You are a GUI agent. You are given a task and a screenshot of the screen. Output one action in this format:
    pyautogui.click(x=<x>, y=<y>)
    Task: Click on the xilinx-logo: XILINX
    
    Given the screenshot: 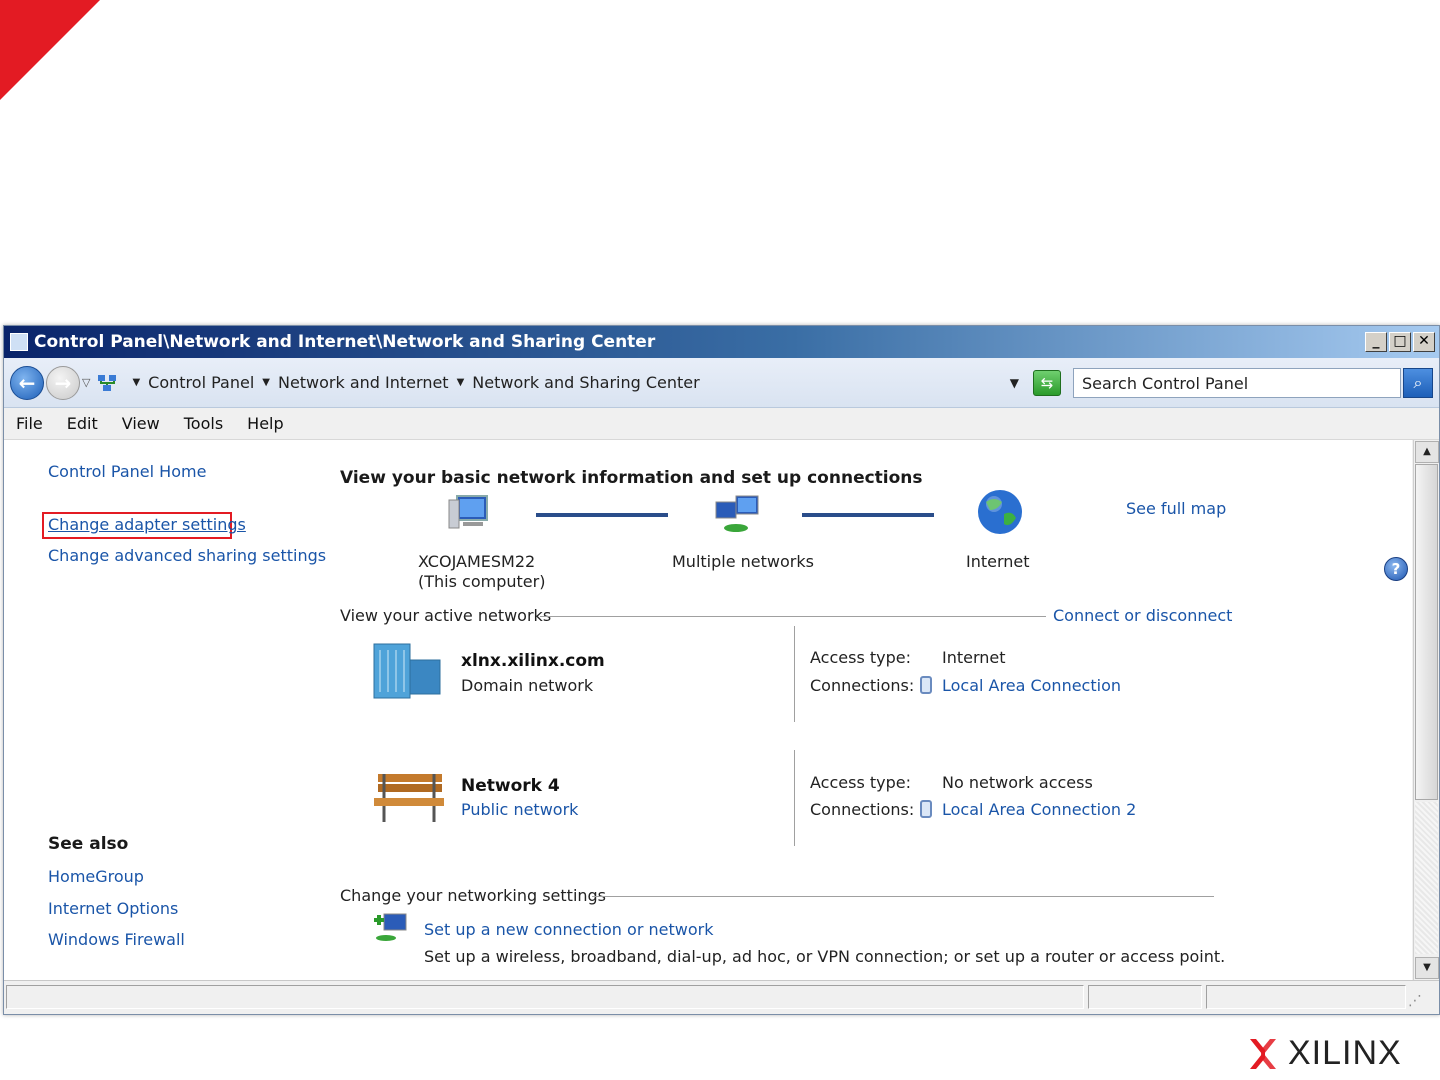 What is the action you would take?
    pyautogui.click(x=1325, y=1053)
    